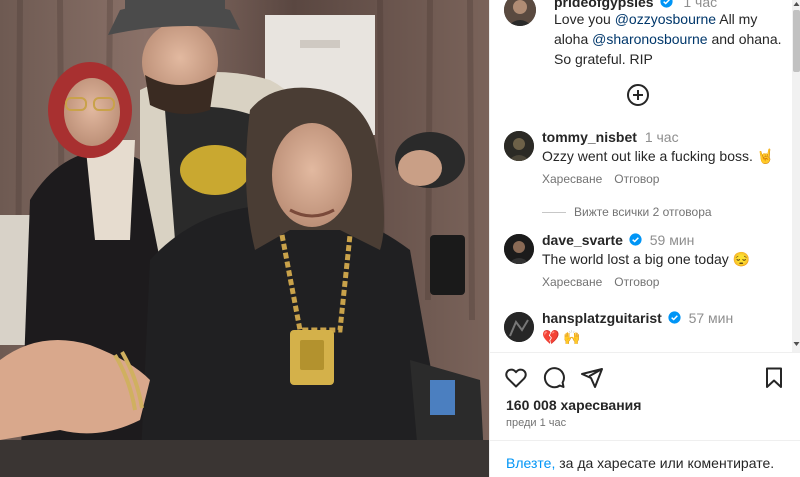 Image resolution: width=800 pixels, height=477 pixels. I want to click on scrollbar-thumb, so click(796, 41).